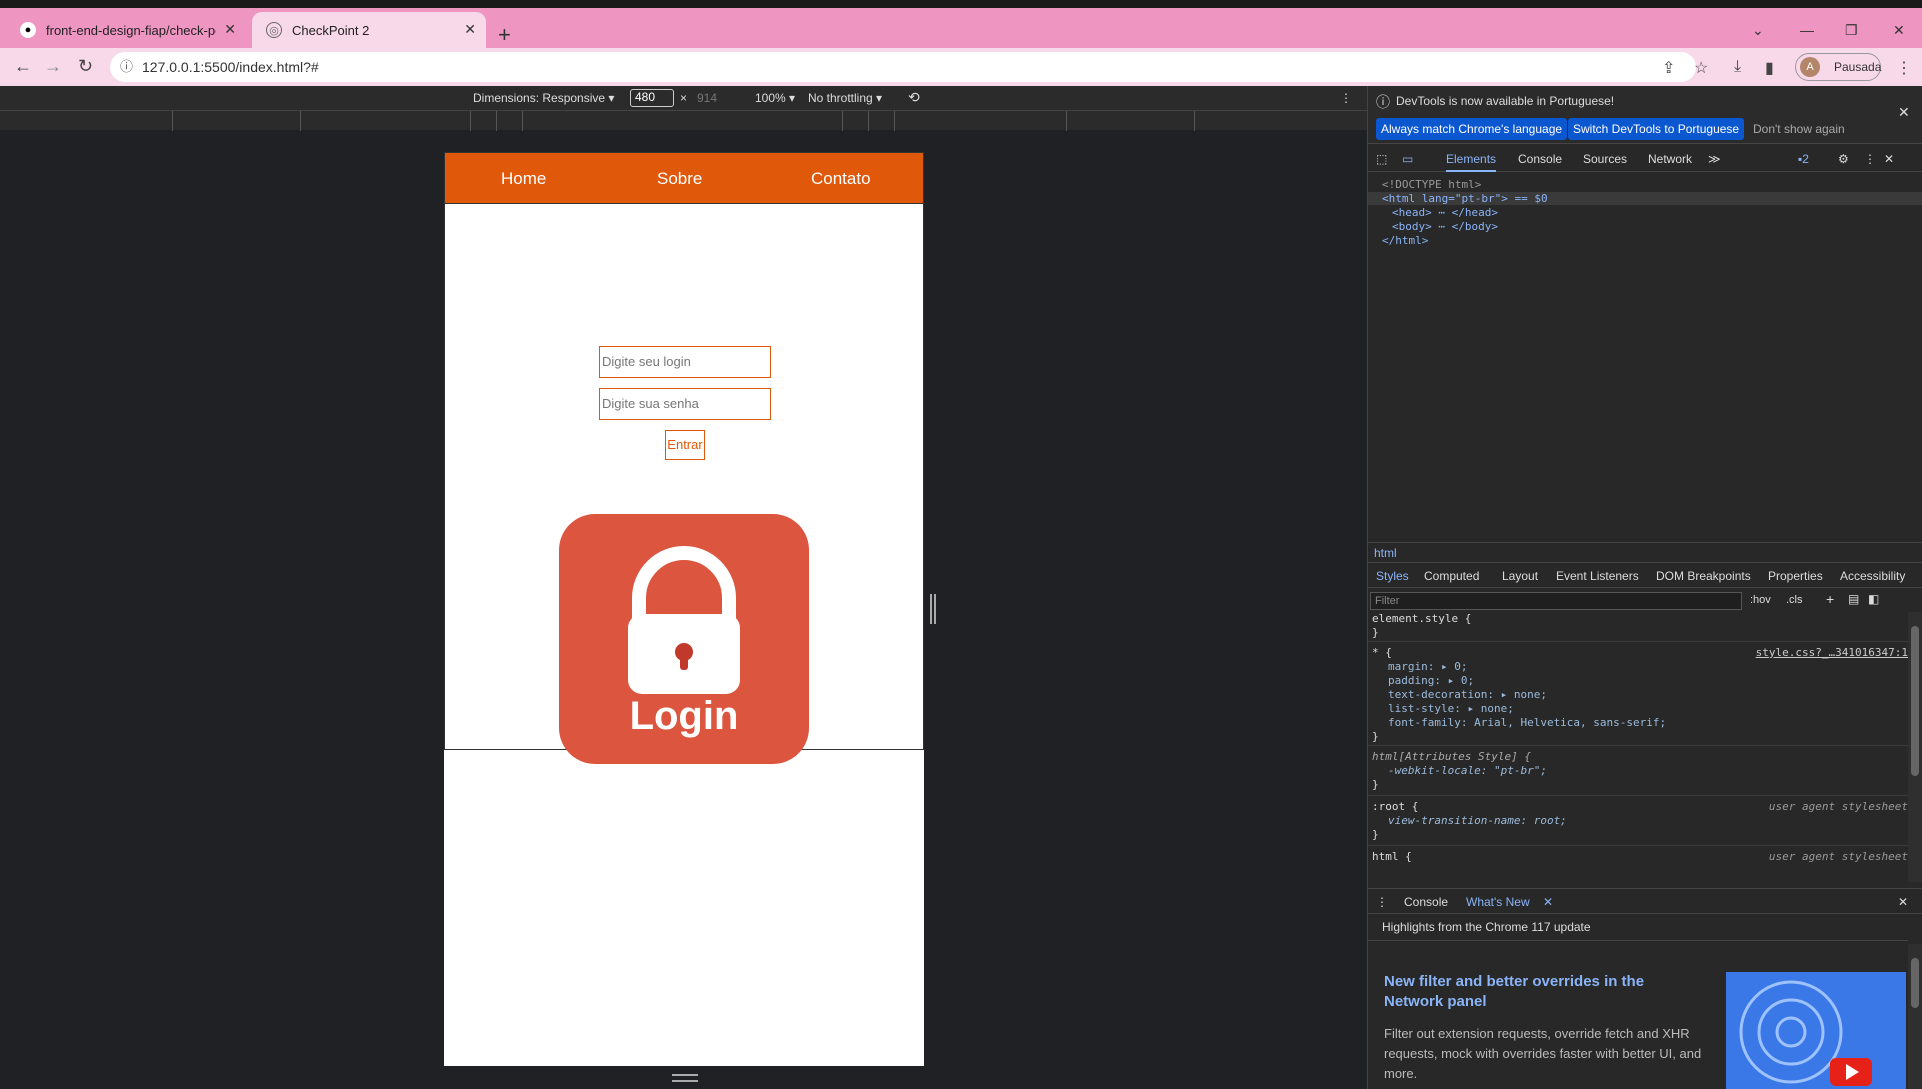 The height and width of the screenshot is (1089, 1922). Describe the element at coordinates (230, 67) in the screenshot. I see `address-text: 127.0.0.1:5500/index.html?#` at that location.